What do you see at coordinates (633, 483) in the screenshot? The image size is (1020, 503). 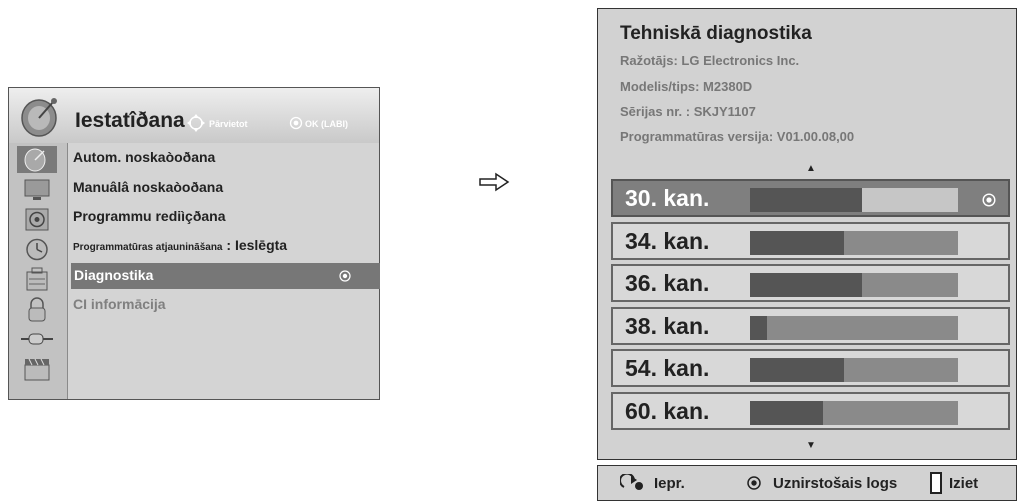 I see `return-icon` at bounding box center [633, 483].